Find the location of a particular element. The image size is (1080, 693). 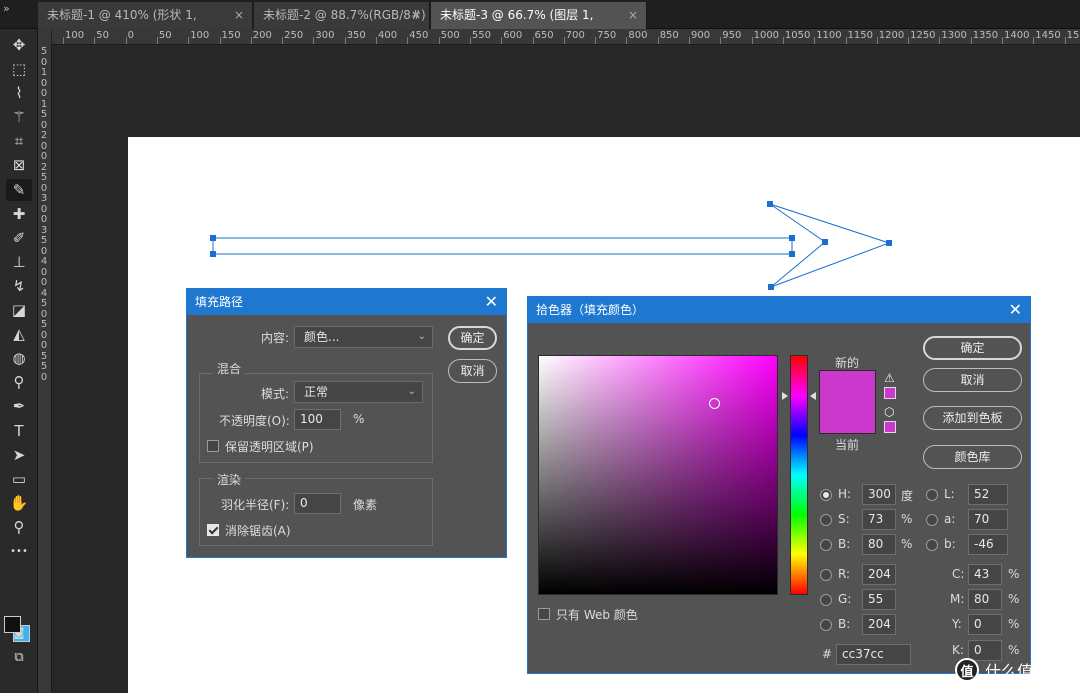

hand-tool-icon: ✋ is located at coordinates (19, 503).